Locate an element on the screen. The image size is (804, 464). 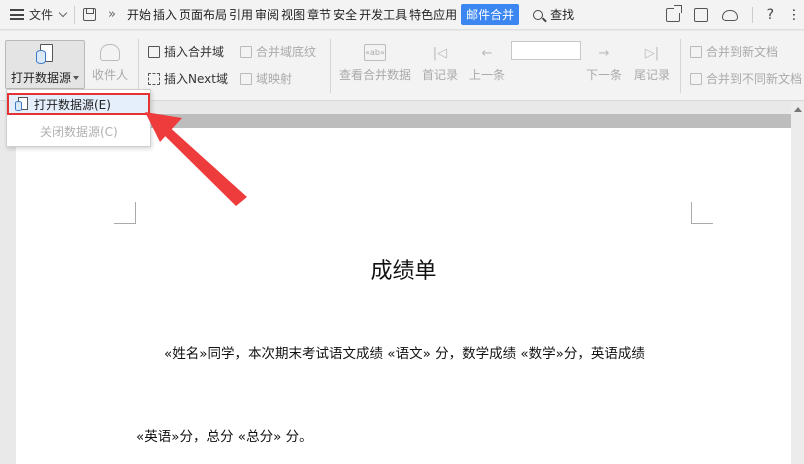
prev-record-label: 上一条 is located at coordinates (486, 75).